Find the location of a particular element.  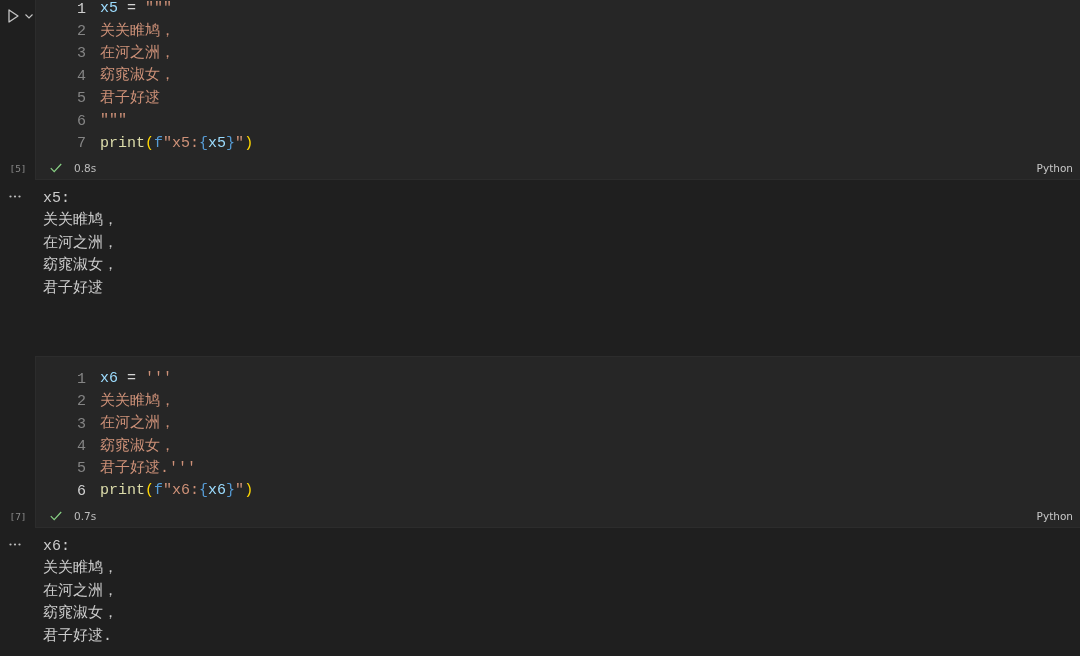

chevron-down-icon is located at coordinates (28, 16).